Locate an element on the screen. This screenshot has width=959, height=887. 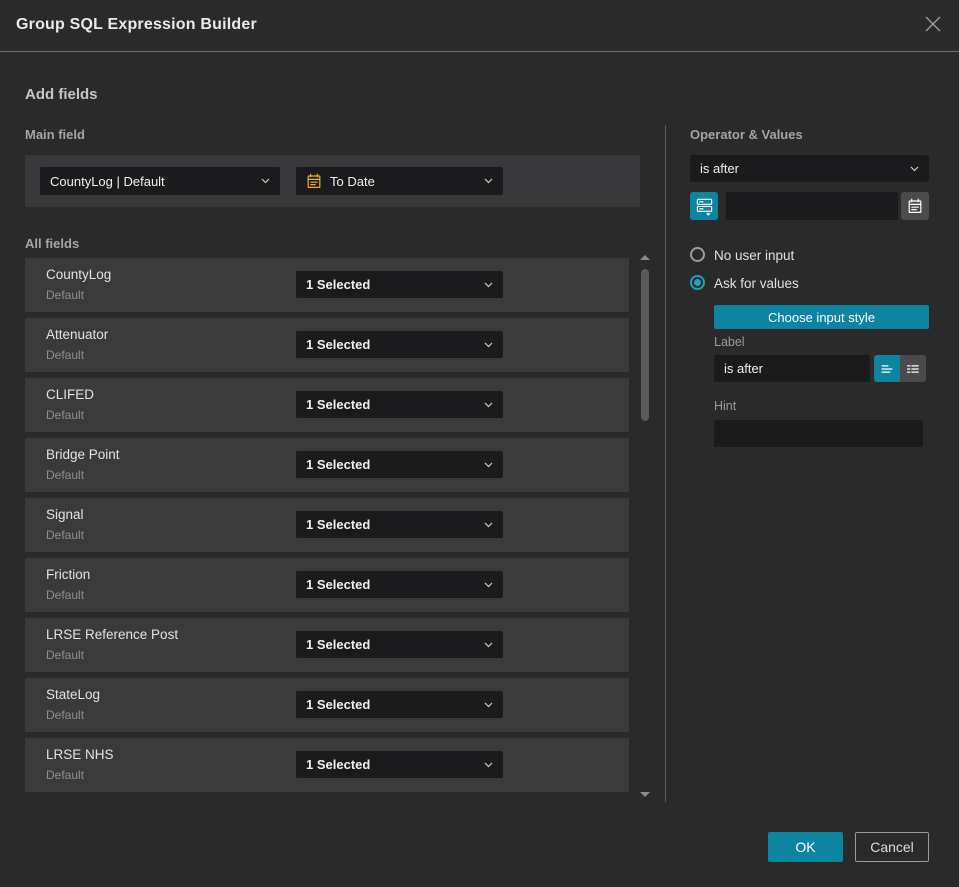
hint-caption: Hint is located at coordinates (725, 406).